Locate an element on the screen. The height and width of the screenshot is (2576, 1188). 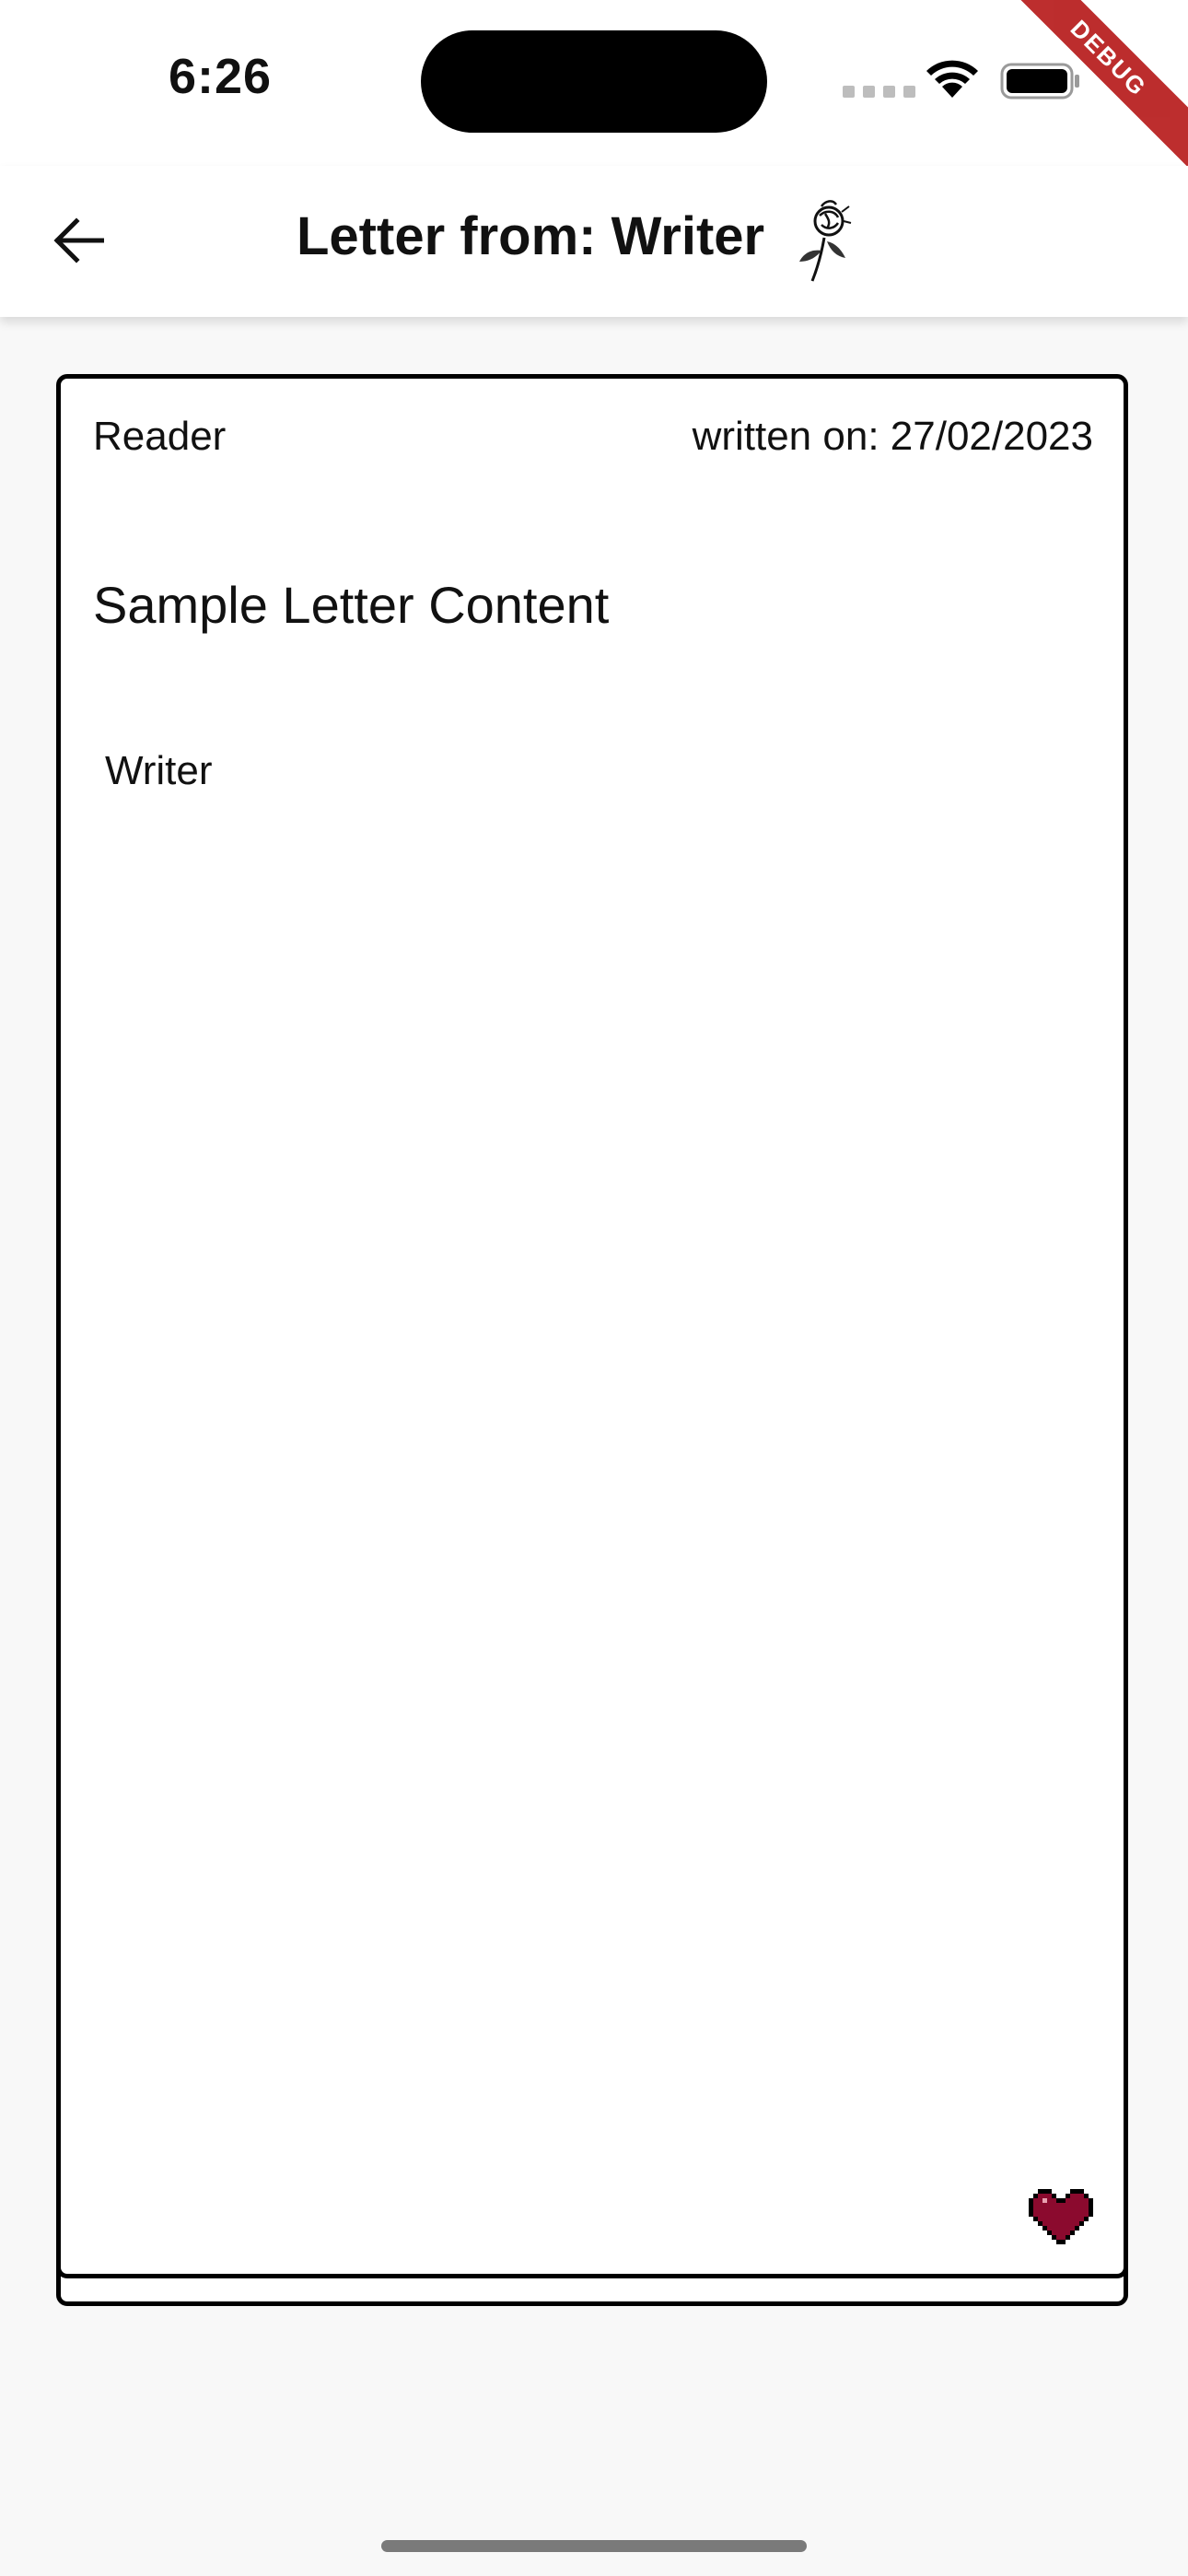
rose-icon is located at coordinates (825, 241).